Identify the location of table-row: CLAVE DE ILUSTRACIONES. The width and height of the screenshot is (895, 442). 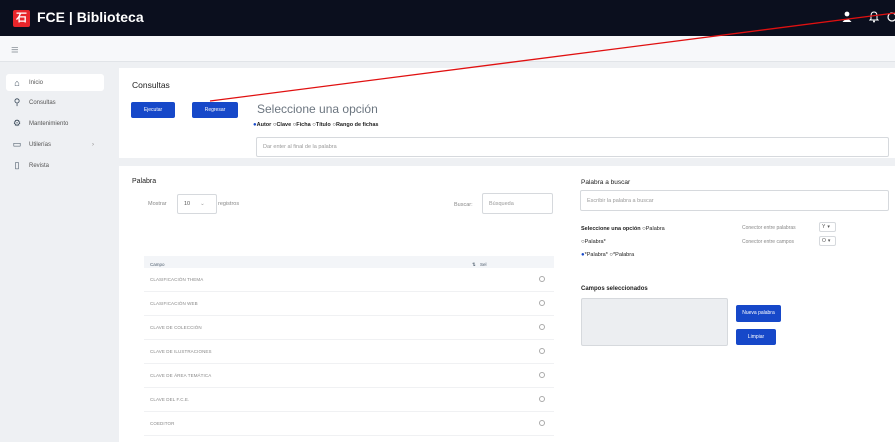
(349, 352).